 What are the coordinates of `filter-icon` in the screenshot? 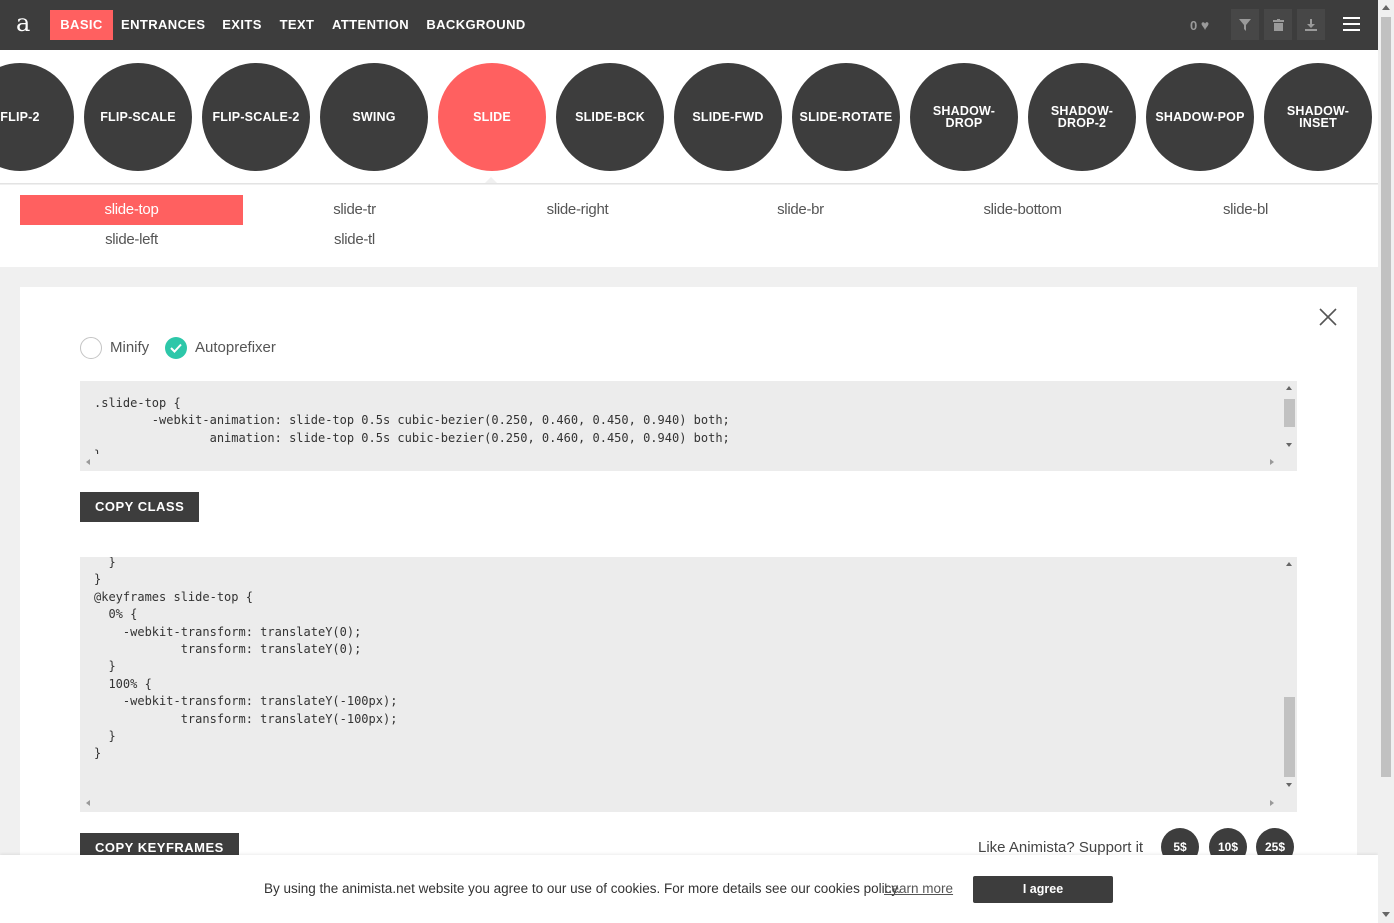 It's located at (1245, 24).